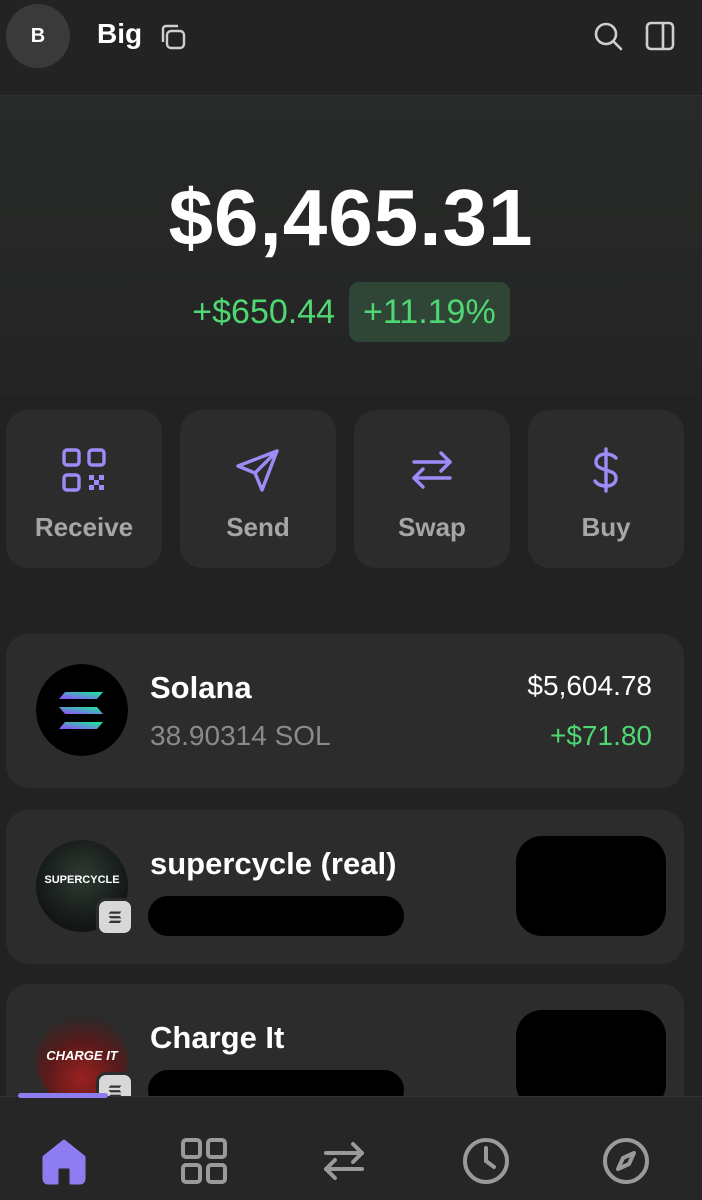 Image resolution: width=702 pixels, height=1200 pixels. I want to click on solana-logo-icon, so click(82, 710).